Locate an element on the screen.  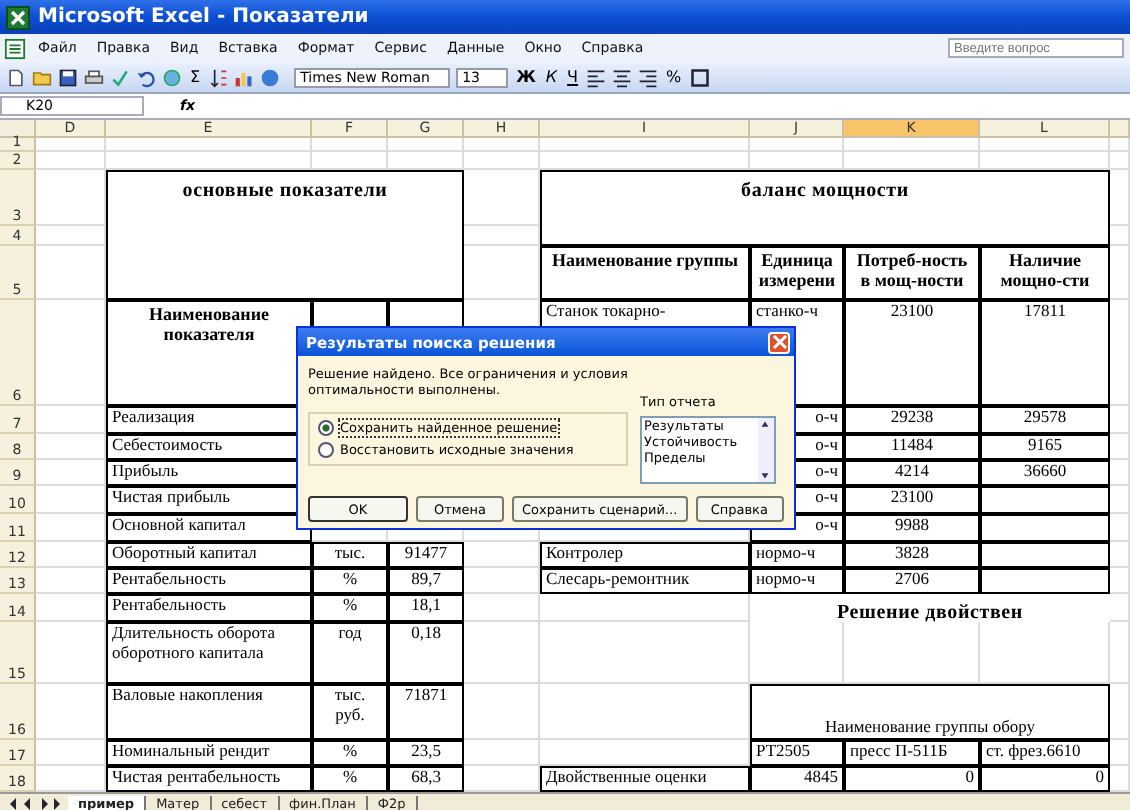
table-cell: Номинальный рендит is located at coordinates (209, 753).